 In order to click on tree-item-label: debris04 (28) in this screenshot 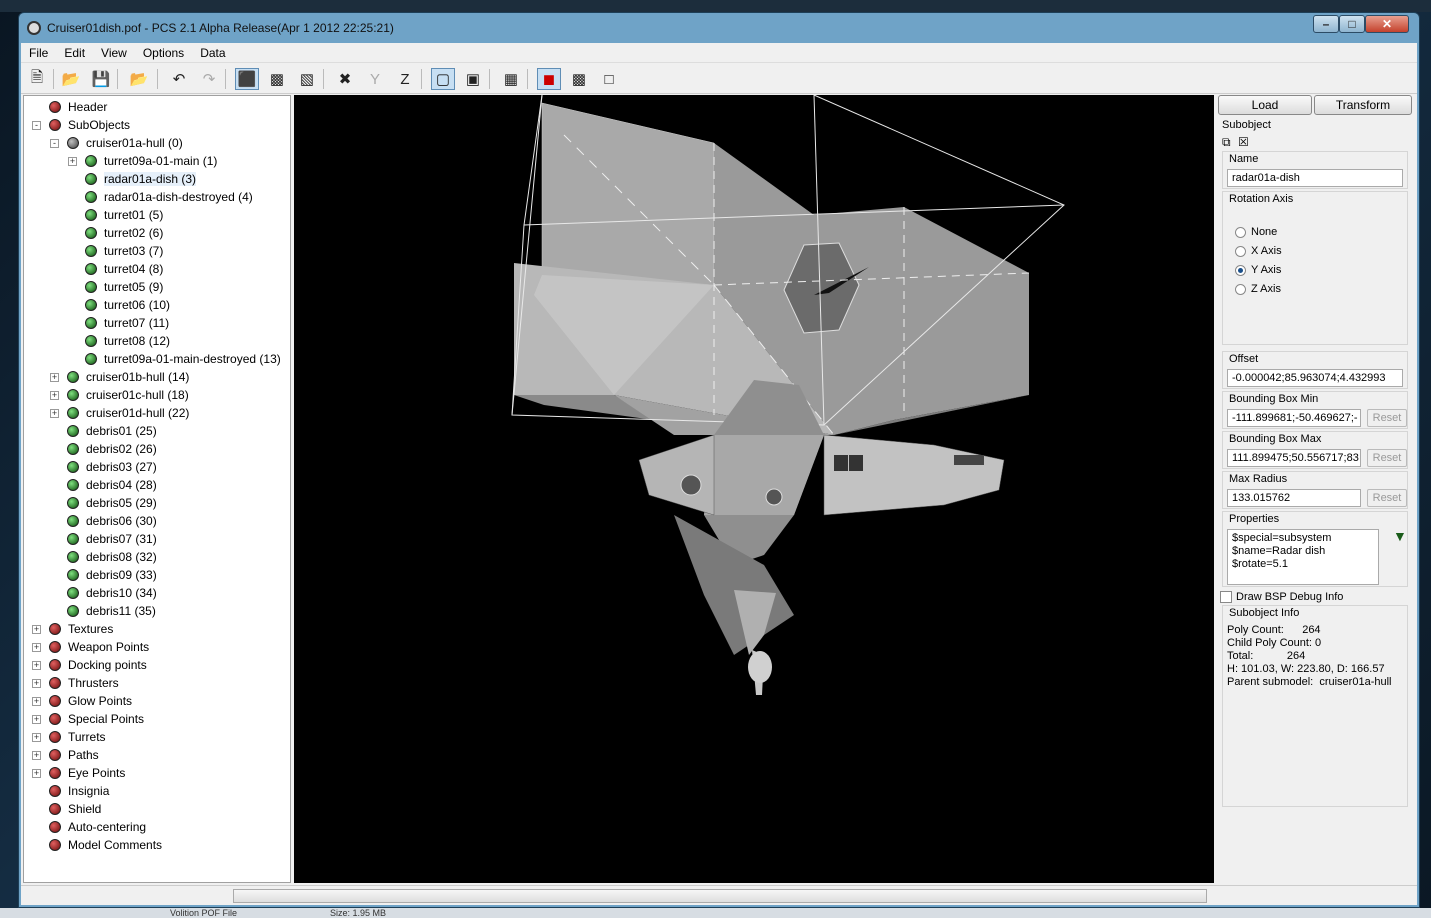, I will do `click(121, 485)`.